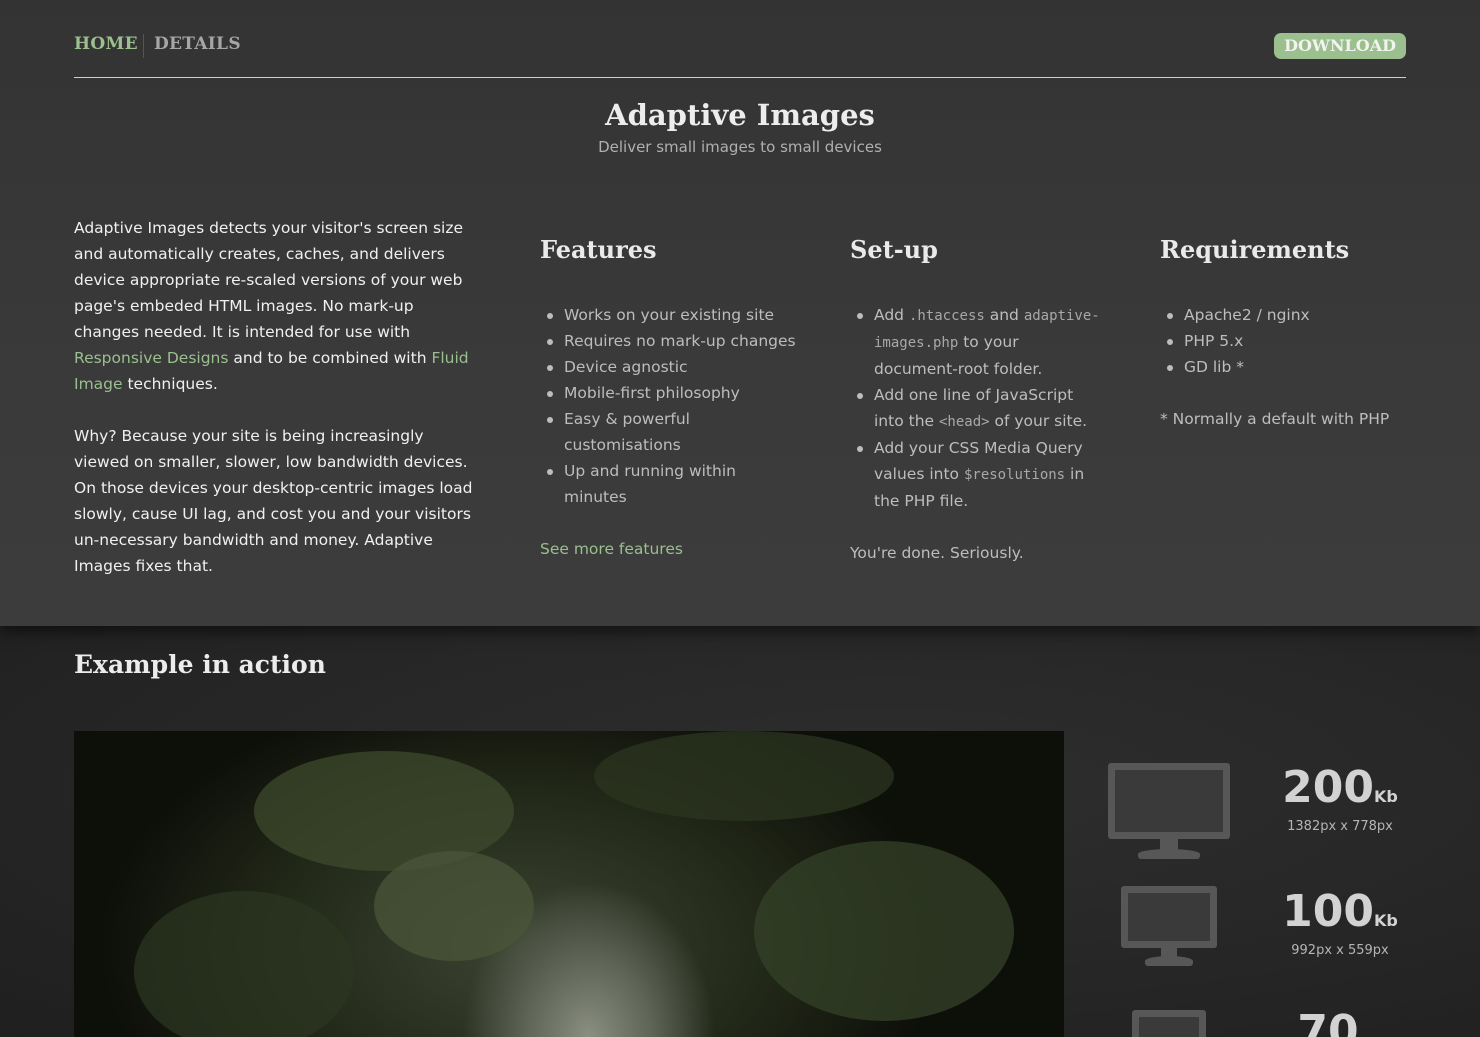 Image resolution: width=1480 pixels, height=1037 pixels. What do you see at coordinates (330, 358) in the screenshot?
I see `intro-text-part: and to be combined with` at bounding box center [330, 358].